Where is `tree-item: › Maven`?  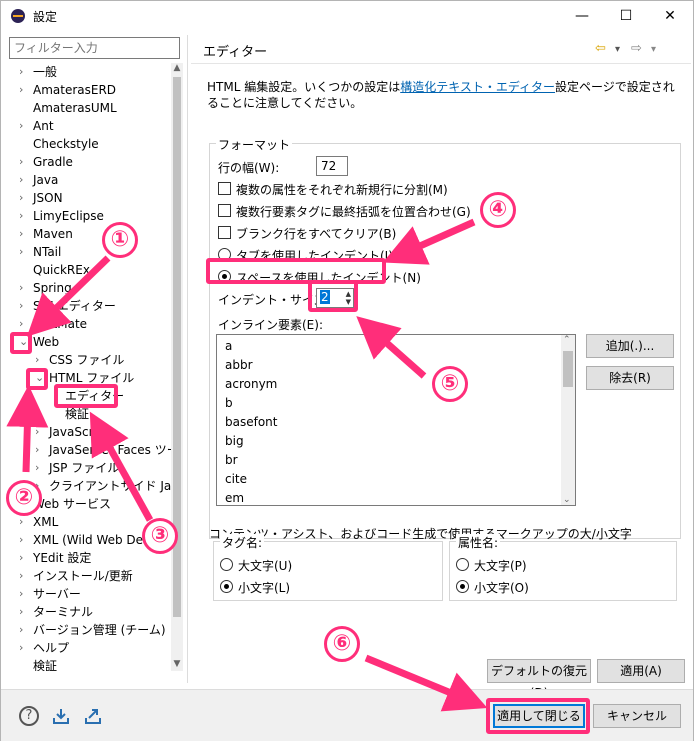
tree-item: › Maven is located at coordinates (89, 234).